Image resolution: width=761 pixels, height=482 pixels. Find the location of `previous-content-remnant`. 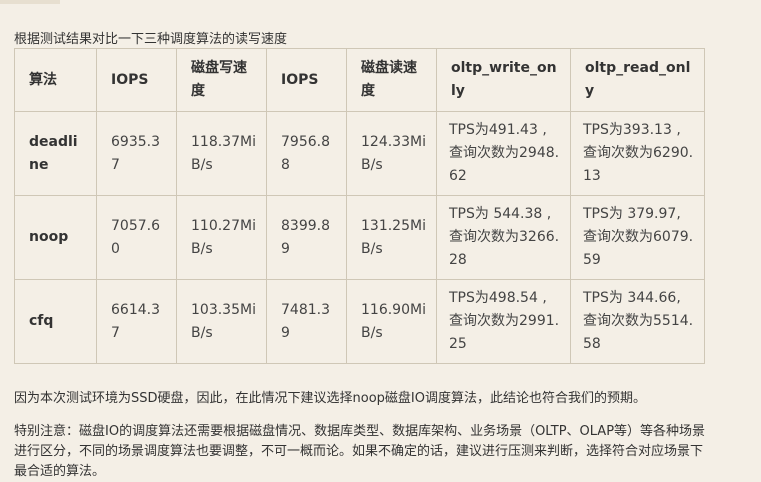

previous-content-remnant is located at coordinates (30, 2).